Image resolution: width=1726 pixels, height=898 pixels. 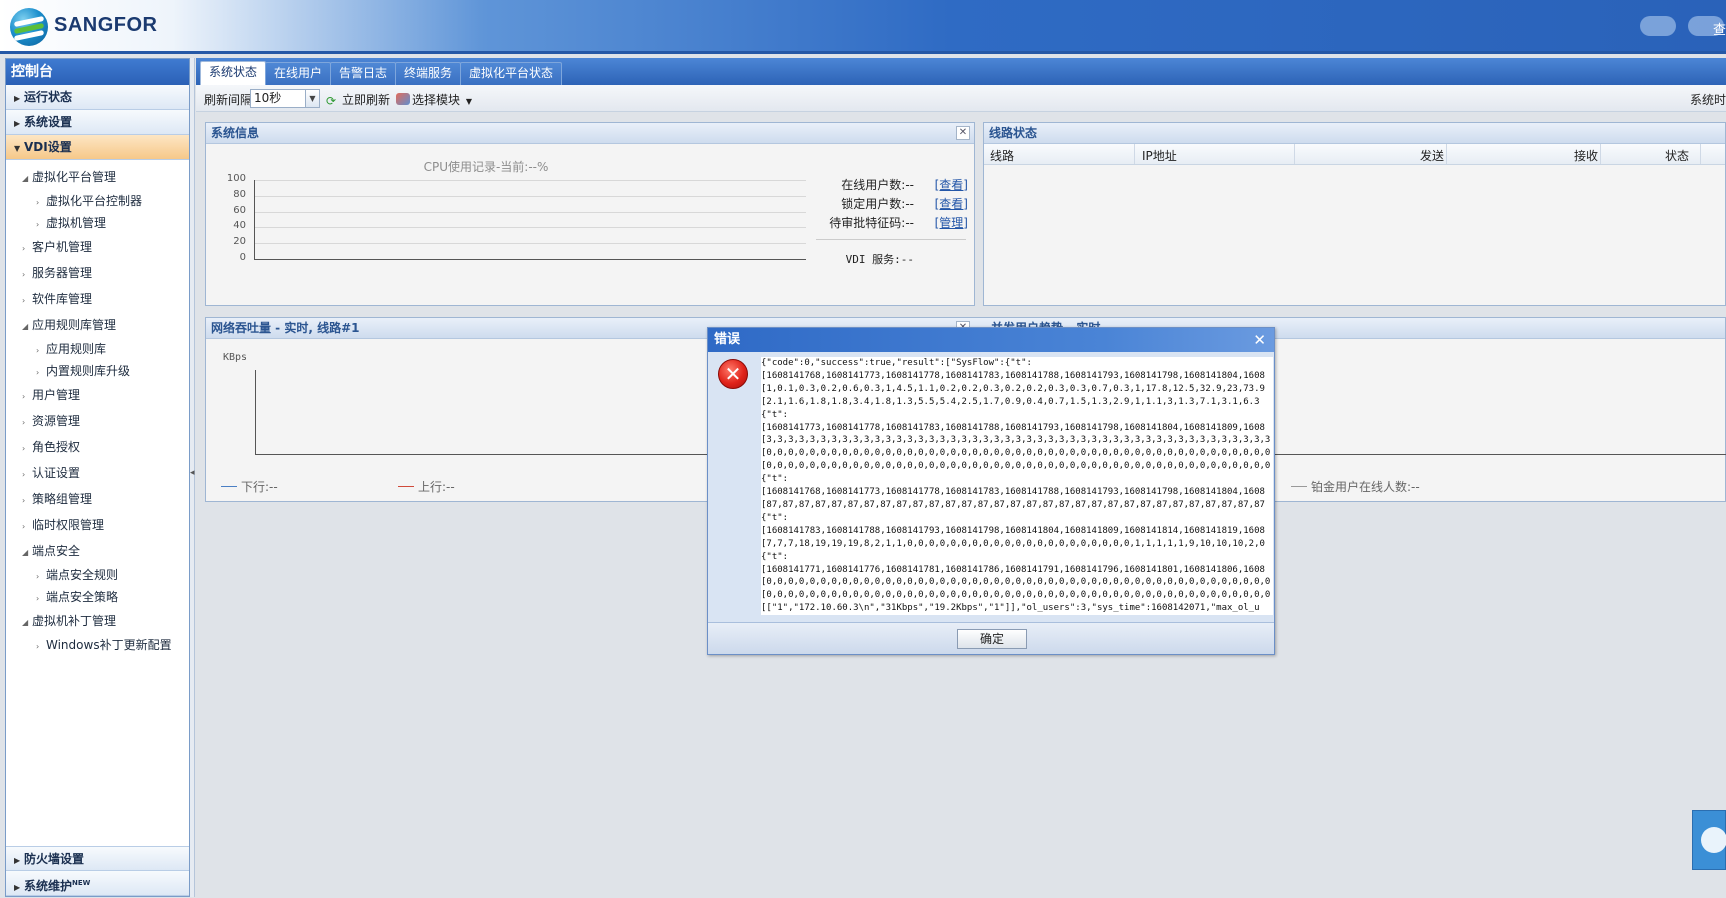 I want to click on tree-item-label: 用户管理, so click(x=56, y=395).